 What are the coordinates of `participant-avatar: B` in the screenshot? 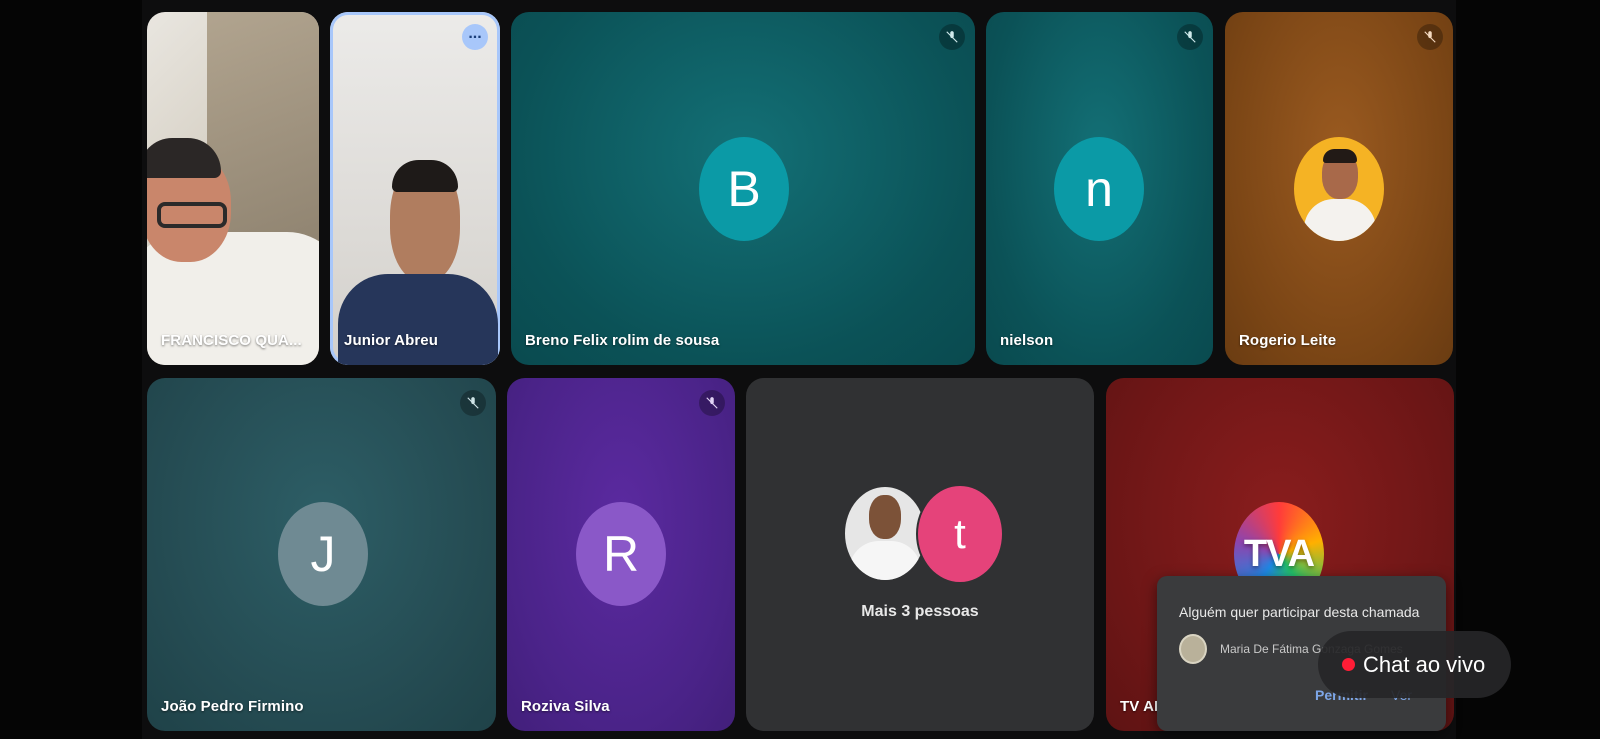 It's located at (744, 189).